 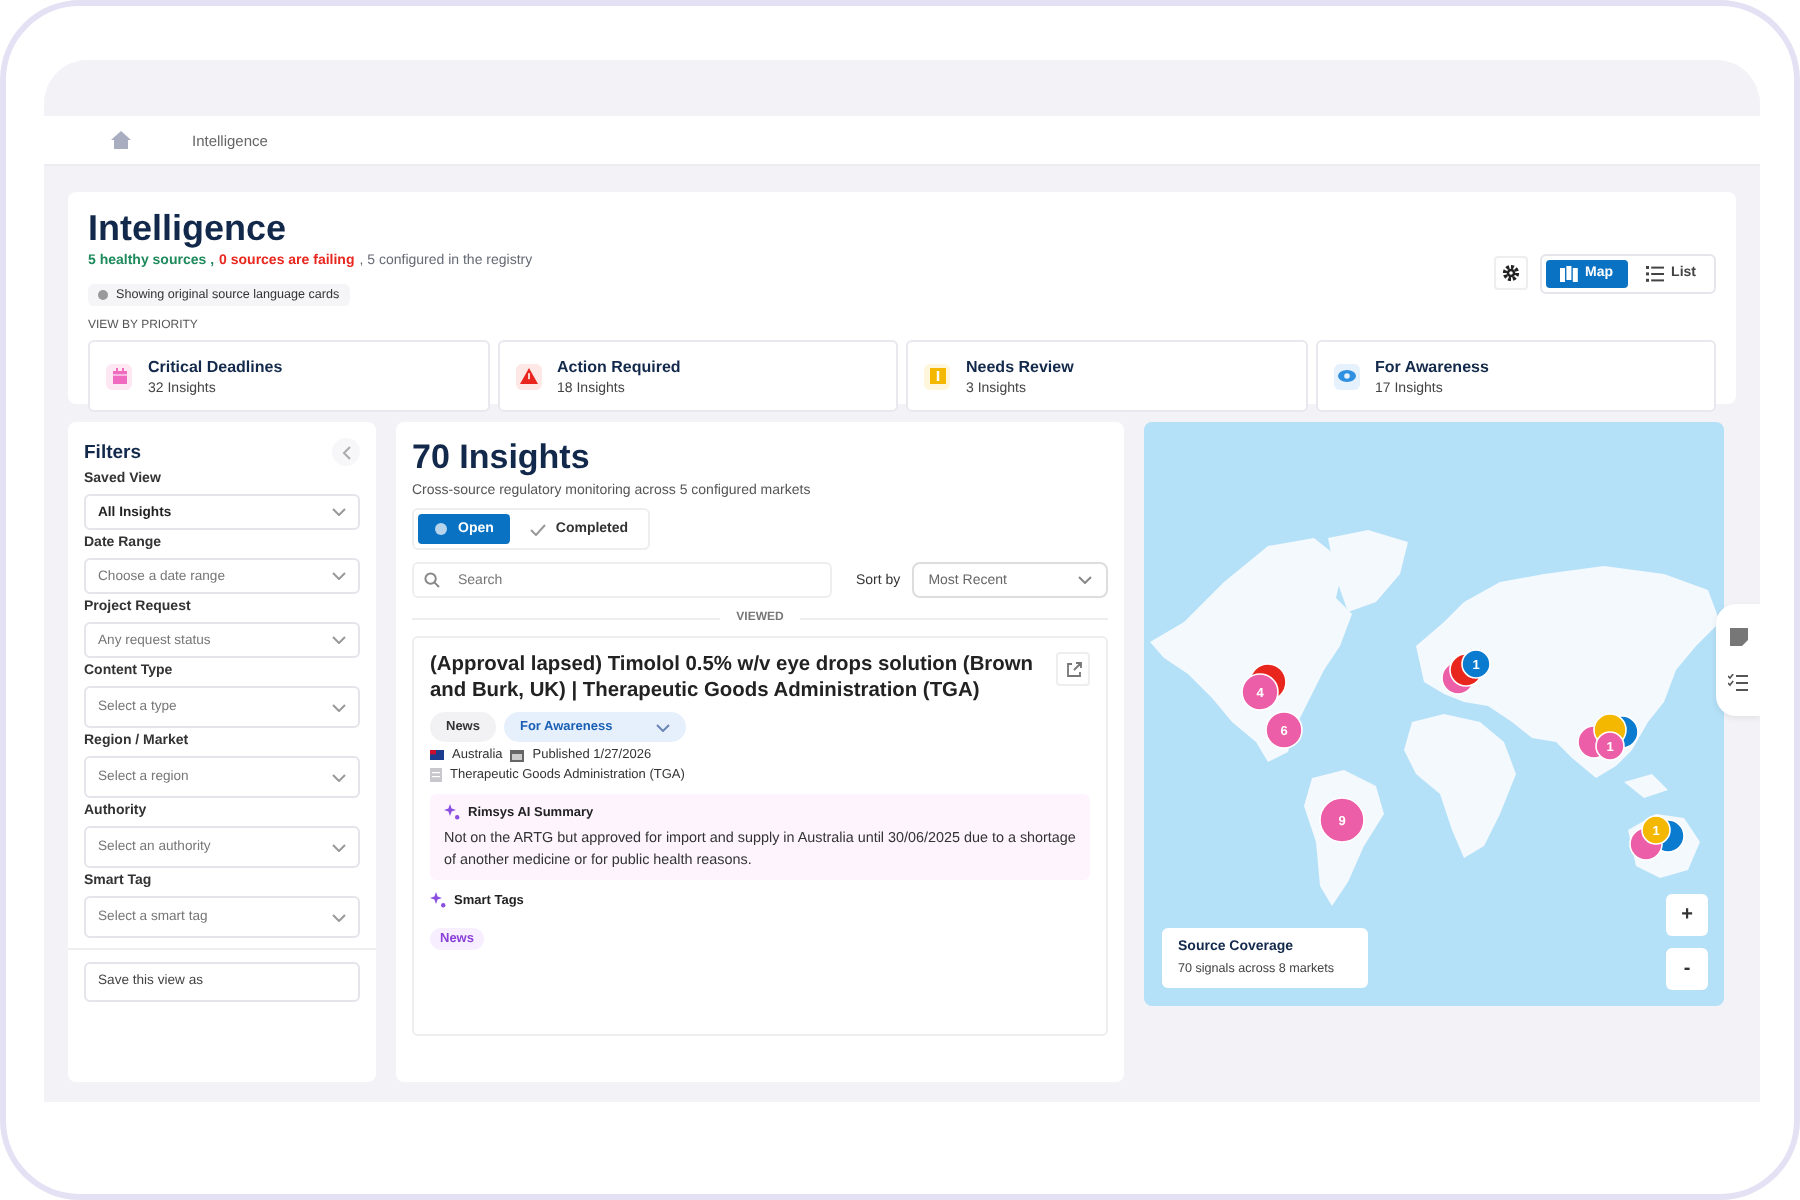 I want to click on gear-icon, so click(x=1510, y=273).